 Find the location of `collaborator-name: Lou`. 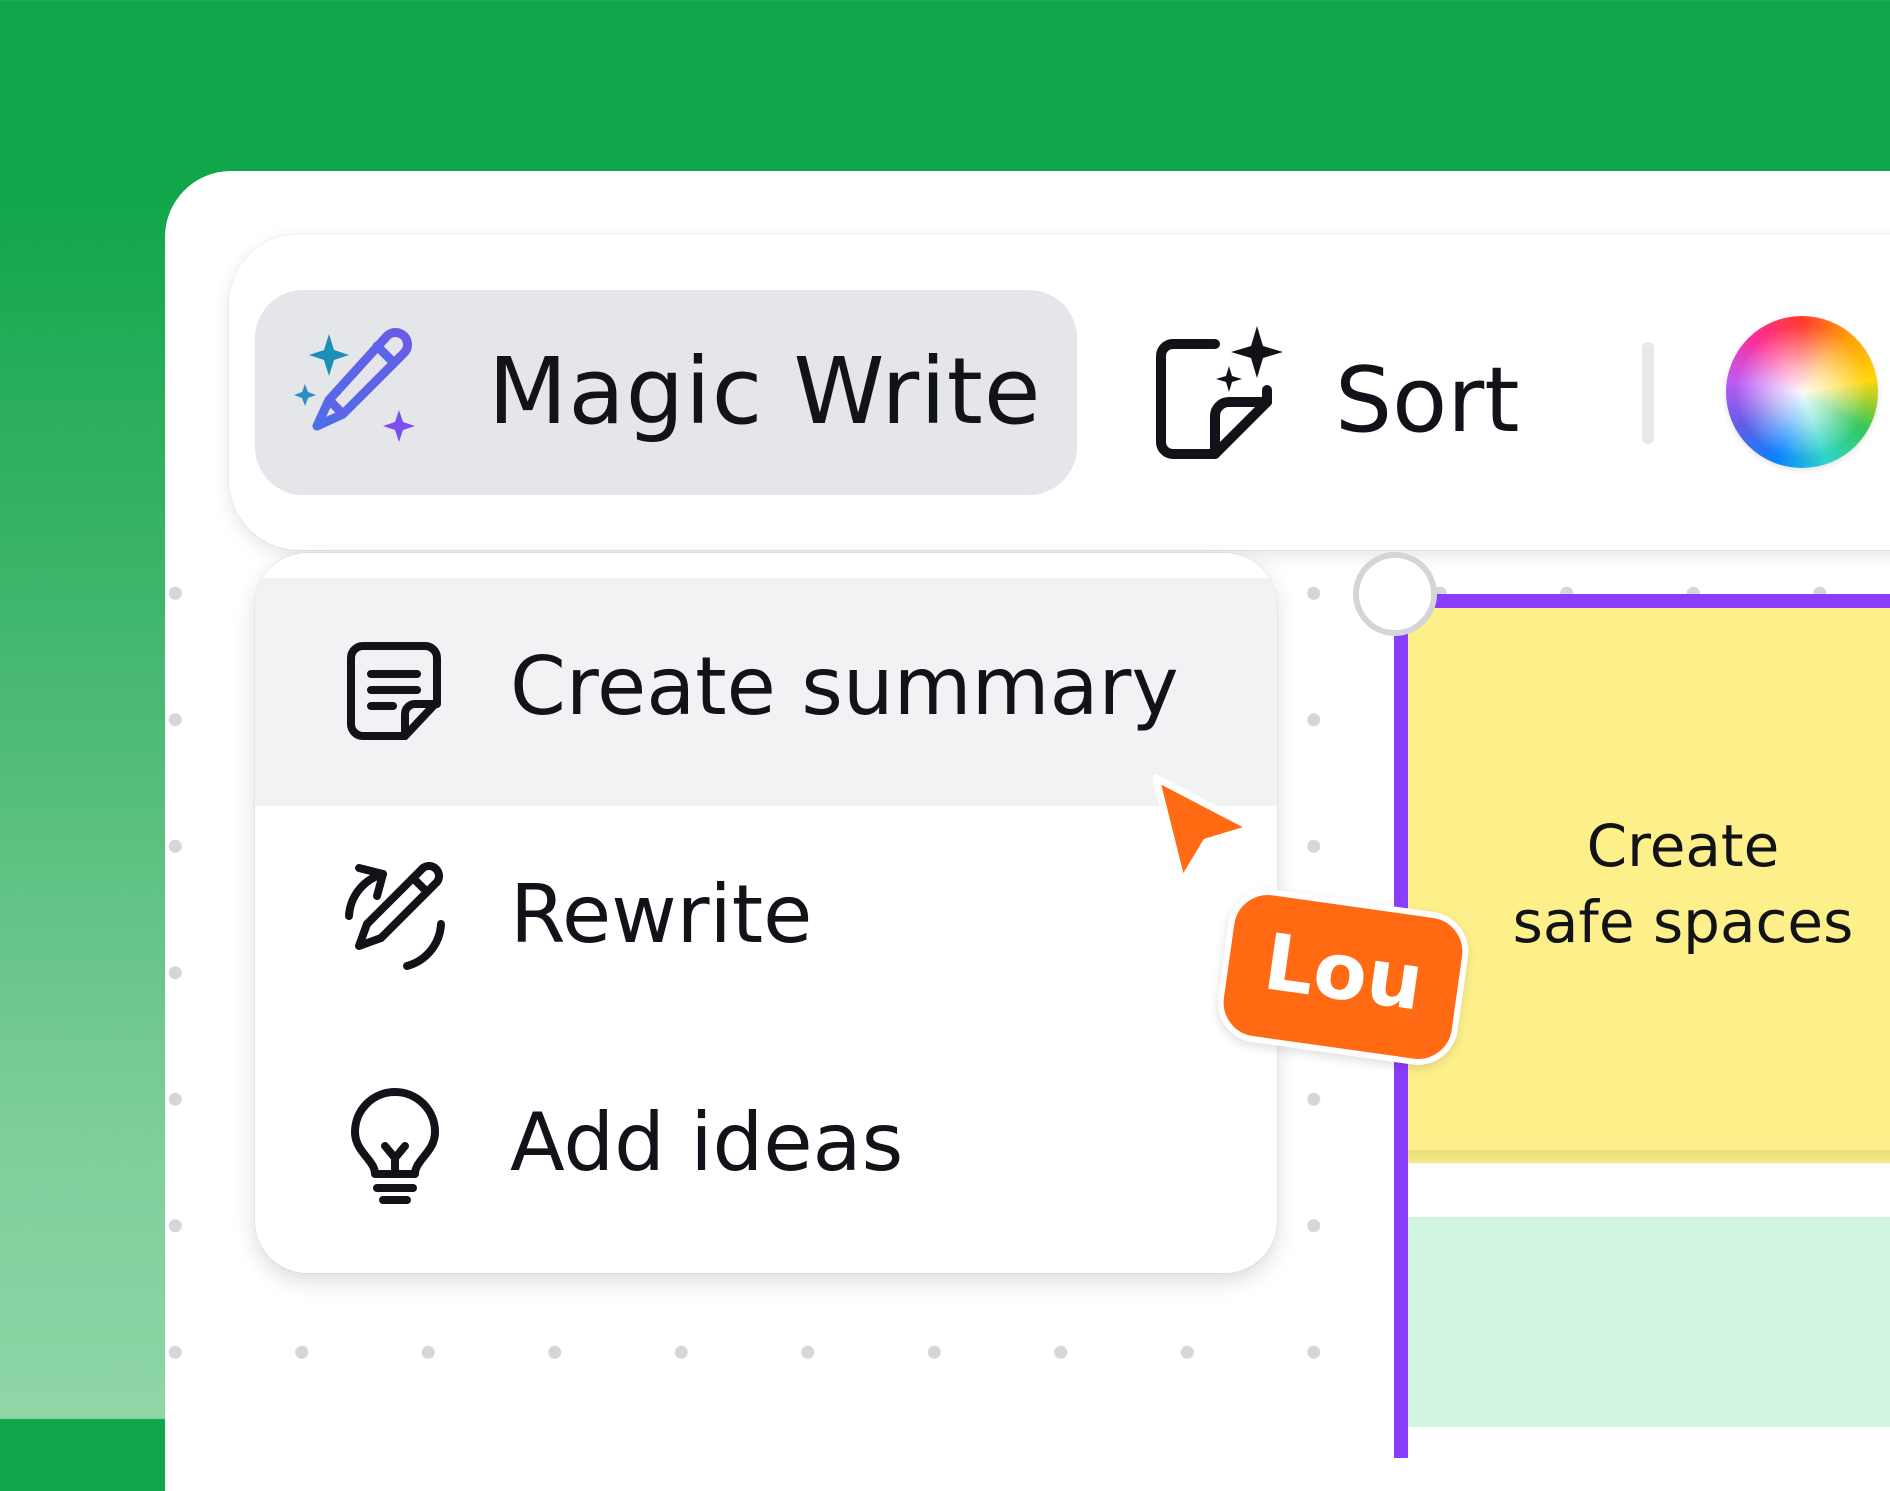

collaborator-name: Lou is located at coordinates (1343, 973).